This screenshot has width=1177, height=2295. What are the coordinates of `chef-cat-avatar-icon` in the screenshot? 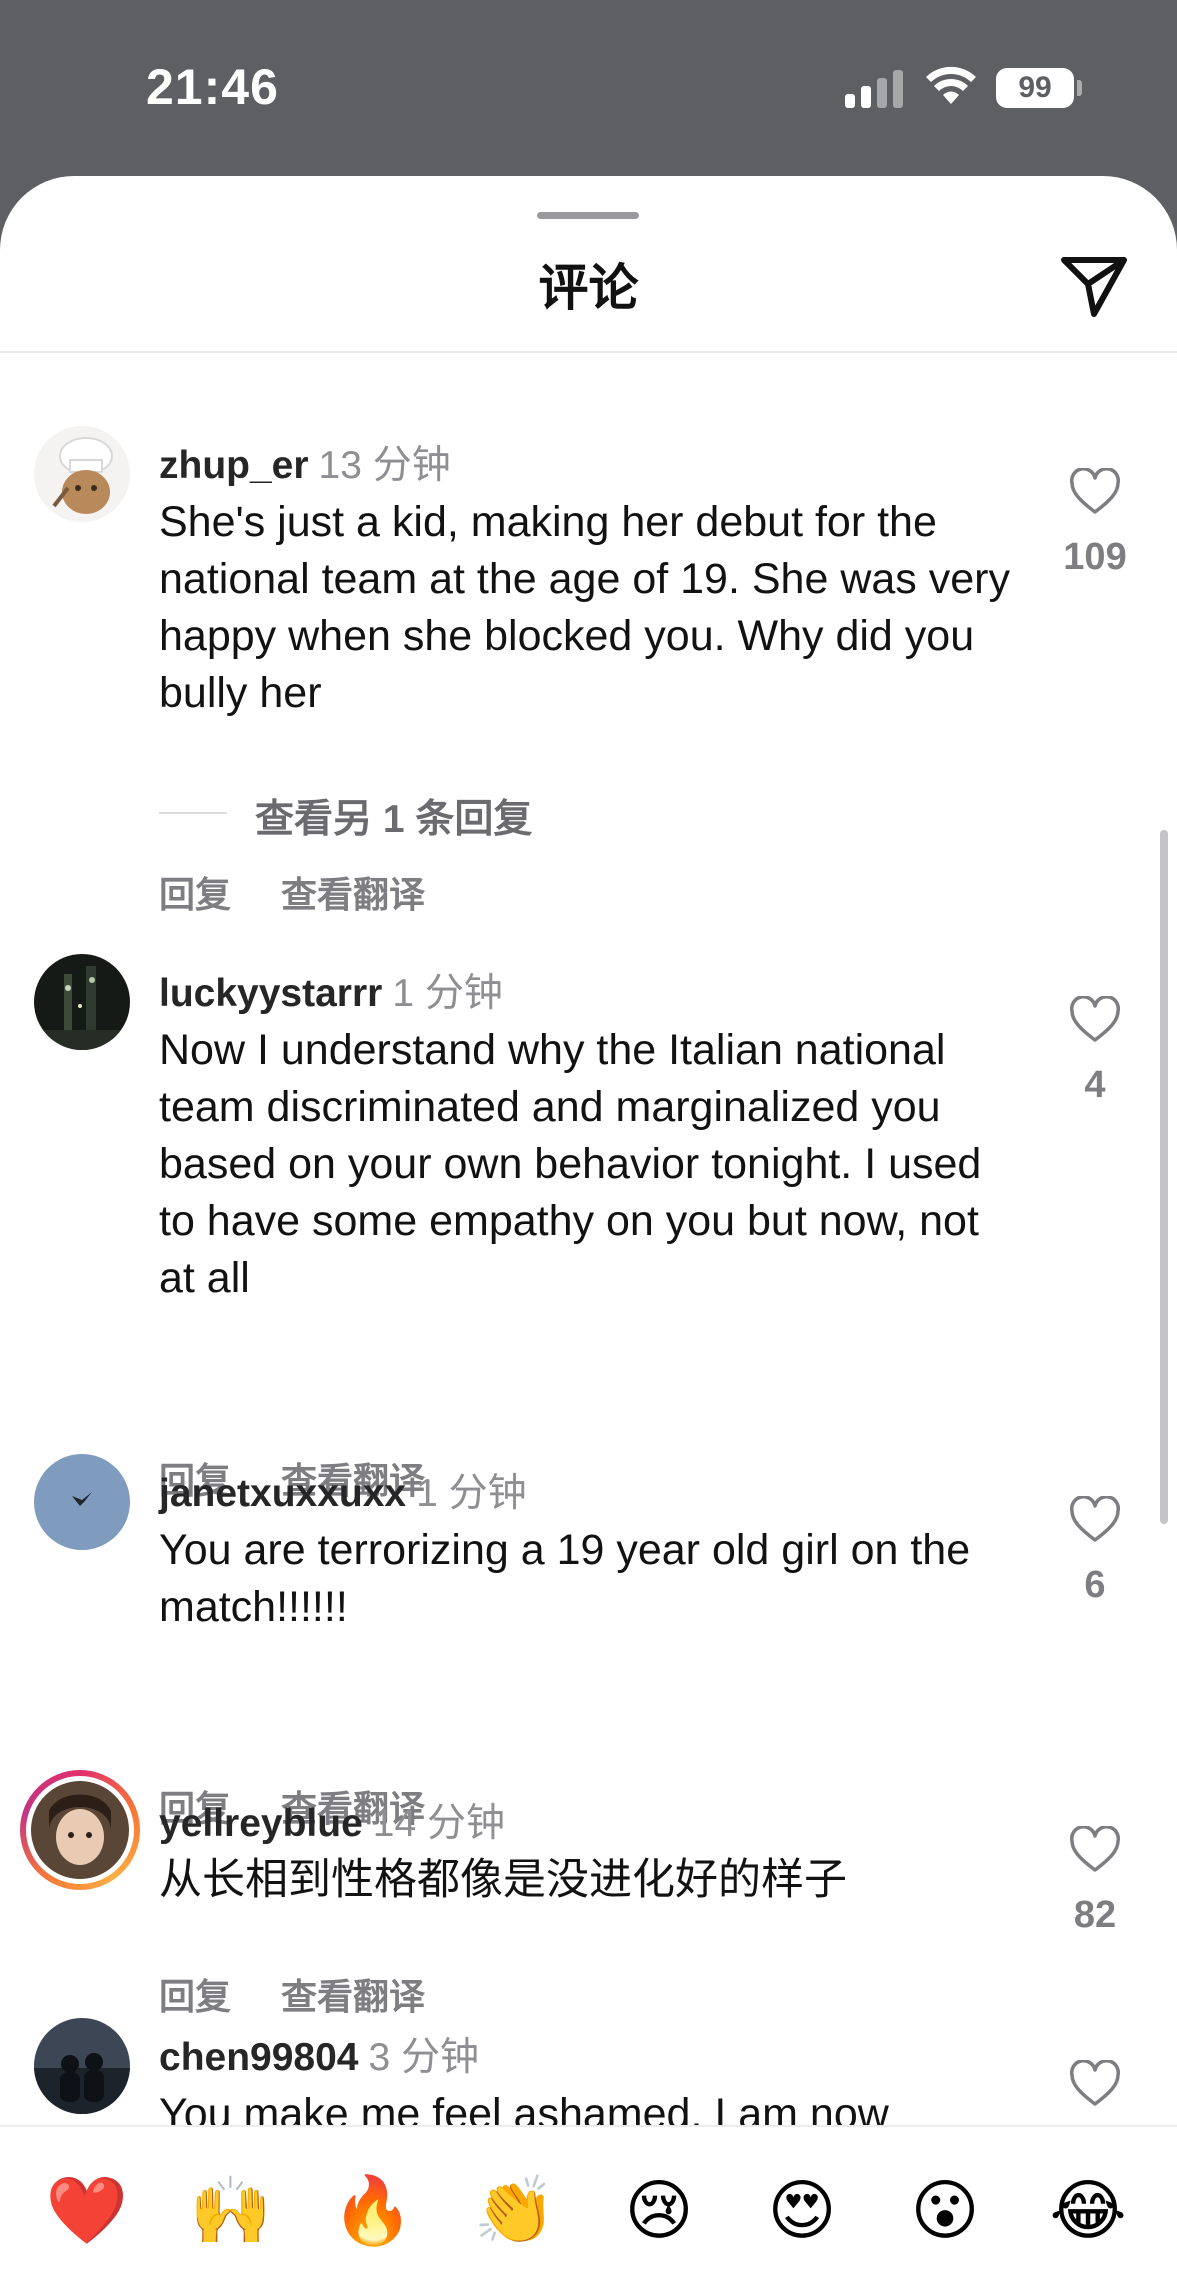 It's located at (82, 474).